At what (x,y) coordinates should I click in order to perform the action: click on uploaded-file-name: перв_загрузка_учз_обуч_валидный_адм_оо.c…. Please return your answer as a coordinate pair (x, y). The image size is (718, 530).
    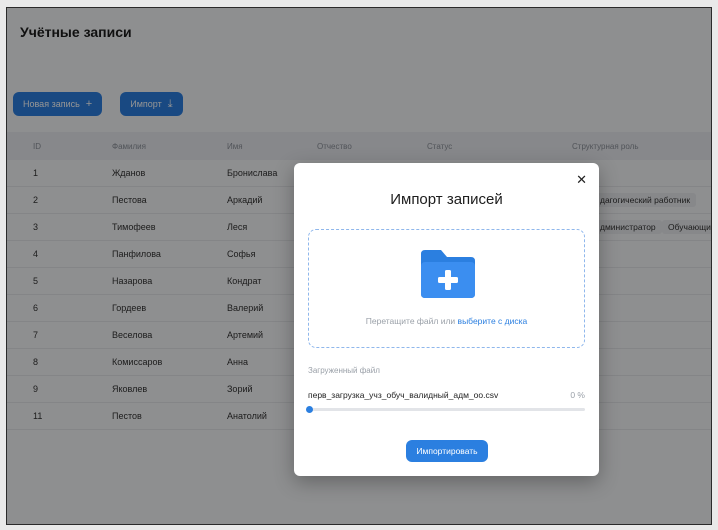
    Looking at the image, I should click on (403, 395).